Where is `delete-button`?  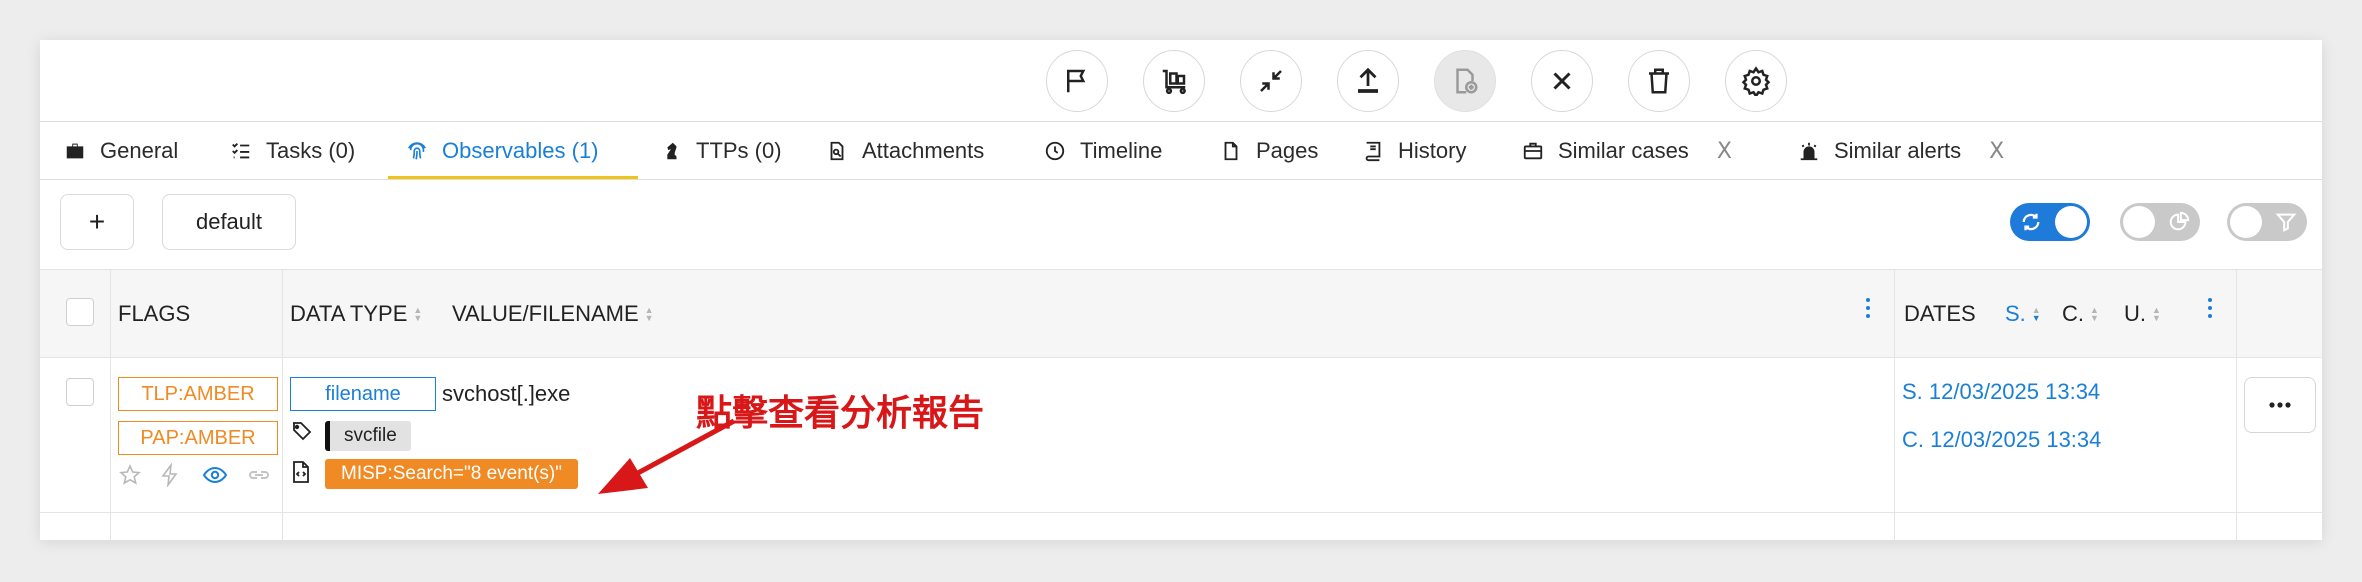 delete-button is located at coordinates (1659, 81).